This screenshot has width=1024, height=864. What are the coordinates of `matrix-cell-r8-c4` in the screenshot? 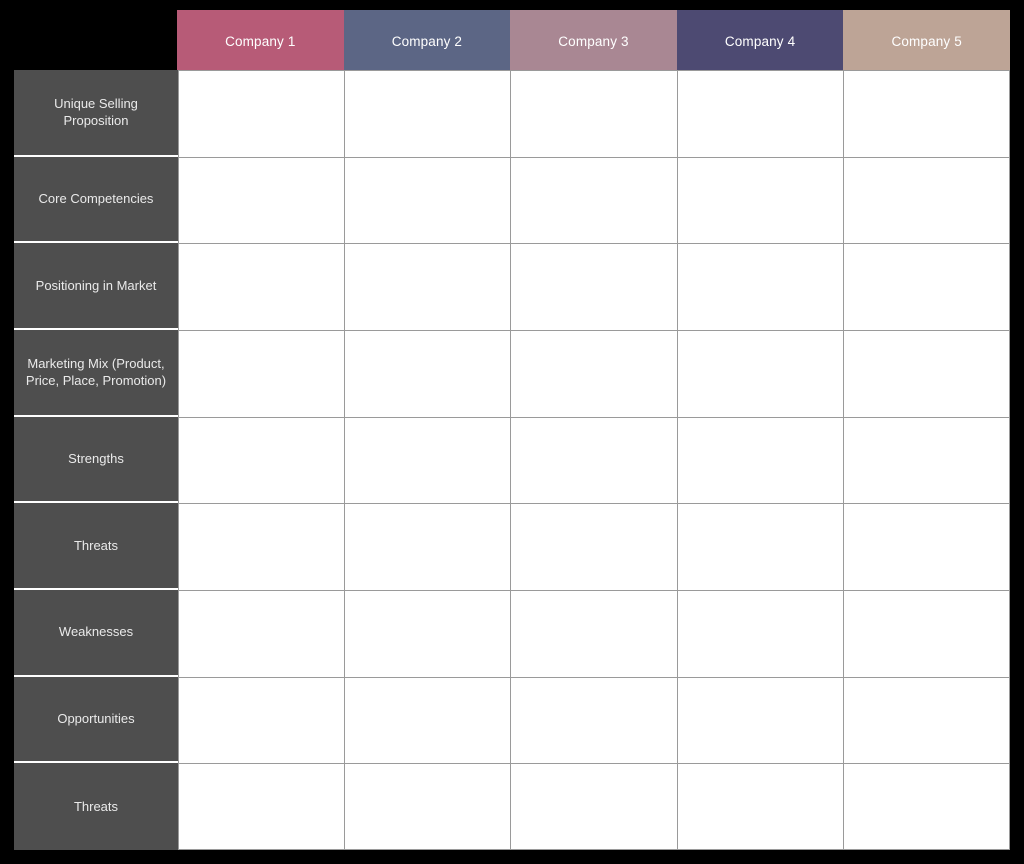 It's located at (760, 720).